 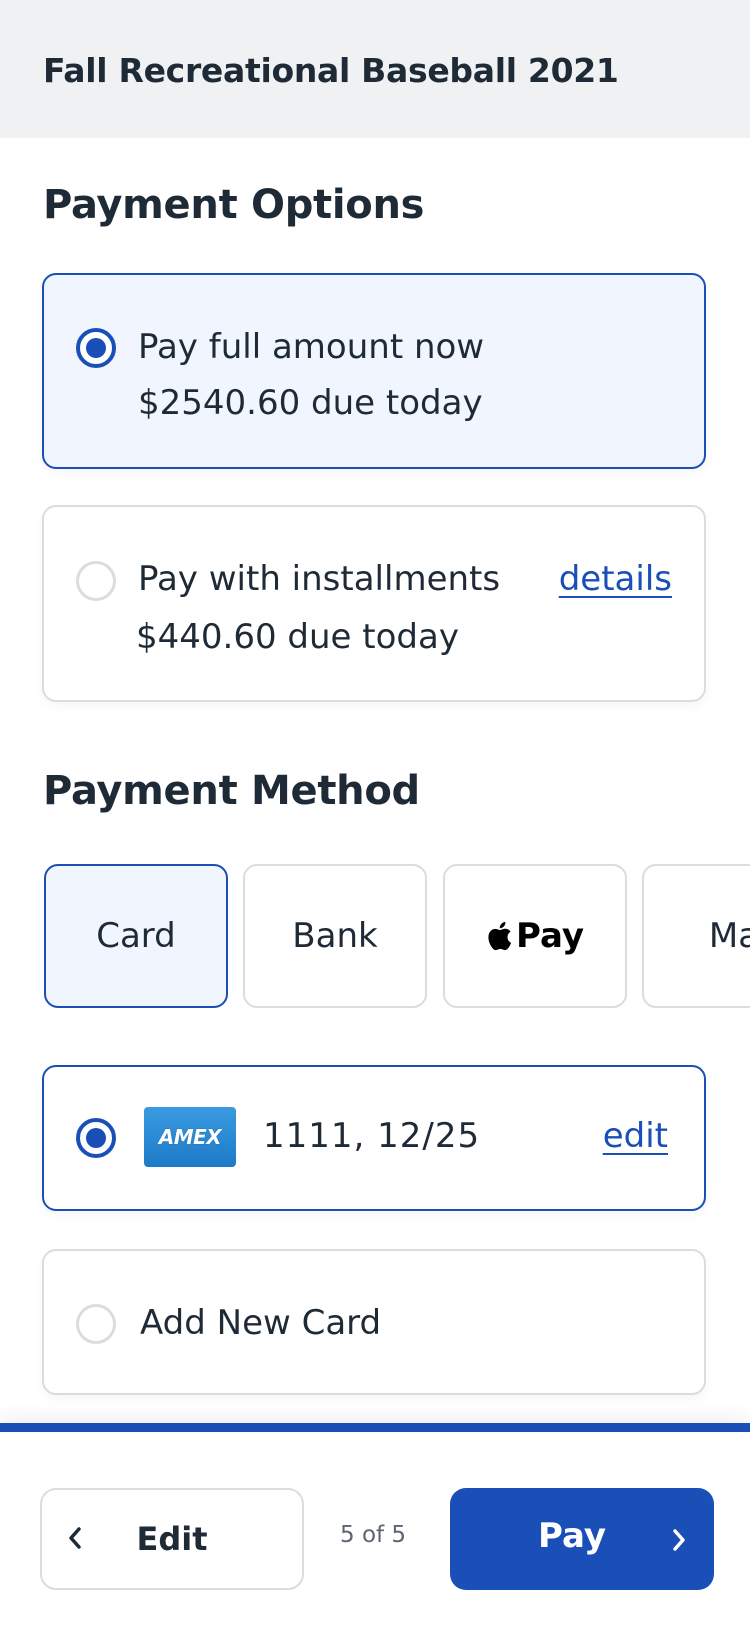 I want to click on tab-label: Card, so click(x=136, y=936).